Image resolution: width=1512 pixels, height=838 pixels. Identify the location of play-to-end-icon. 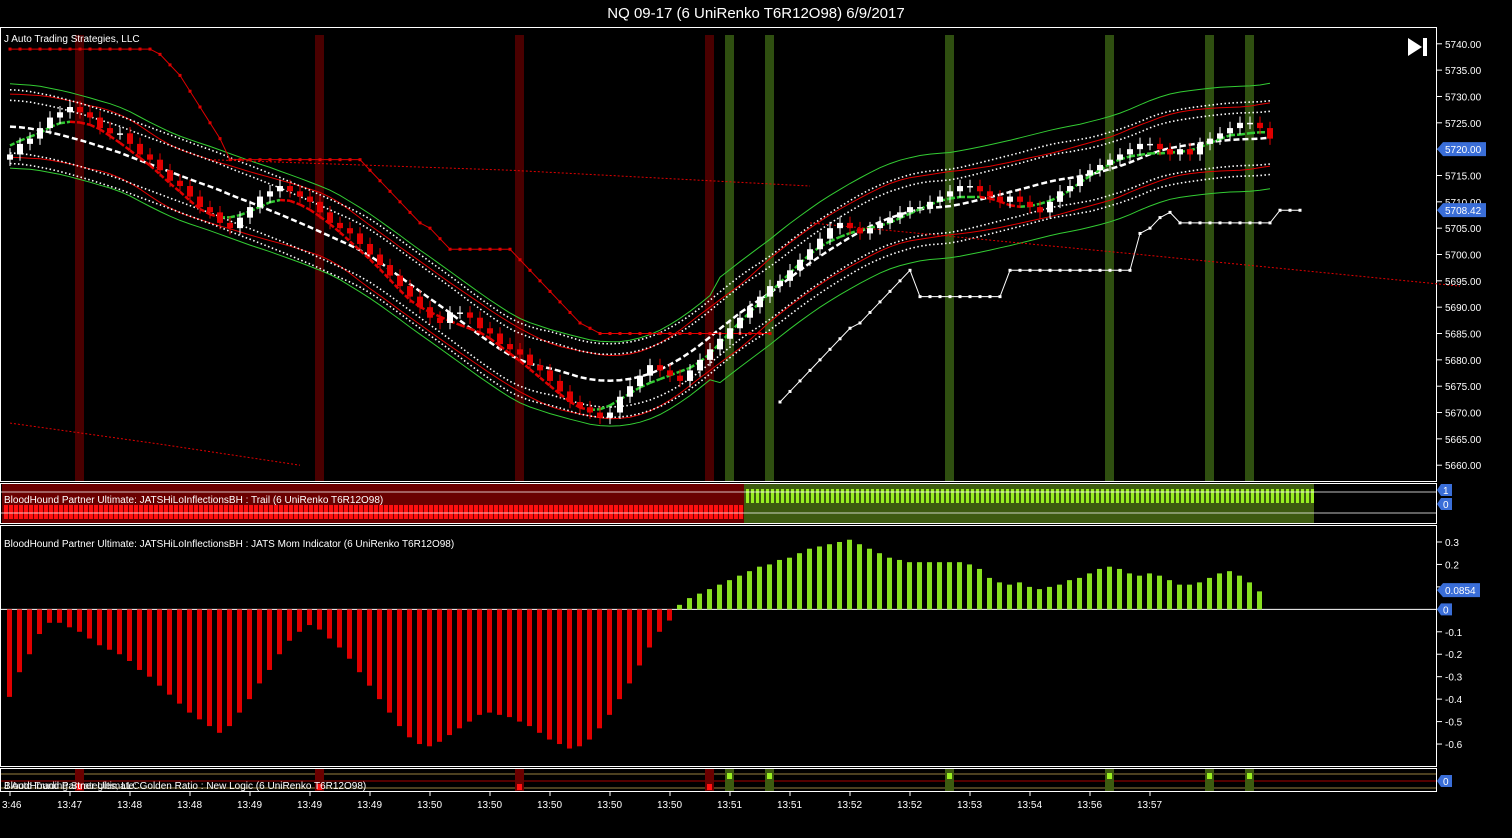
(1417, 47).